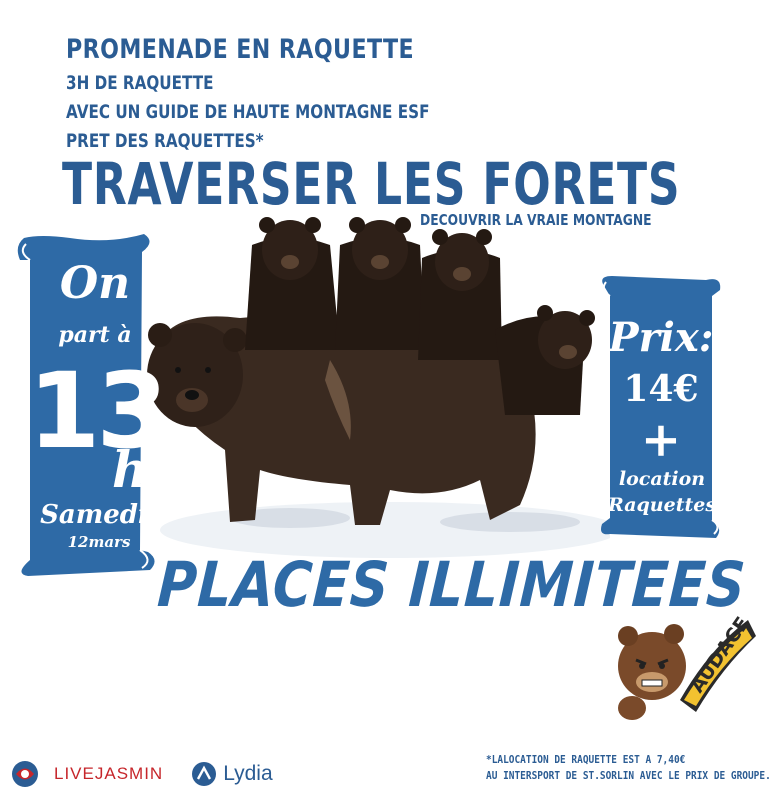  I want to click on lydia-logo: Lydia, so click(232, 774).